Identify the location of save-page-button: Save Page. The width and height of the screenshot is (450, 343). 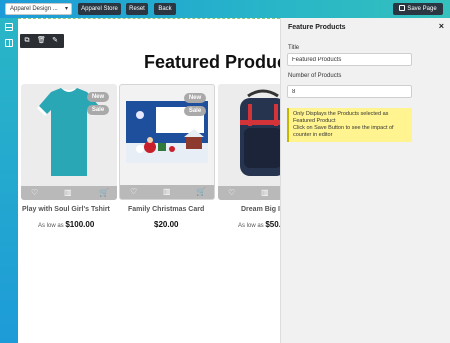
(418, 9).